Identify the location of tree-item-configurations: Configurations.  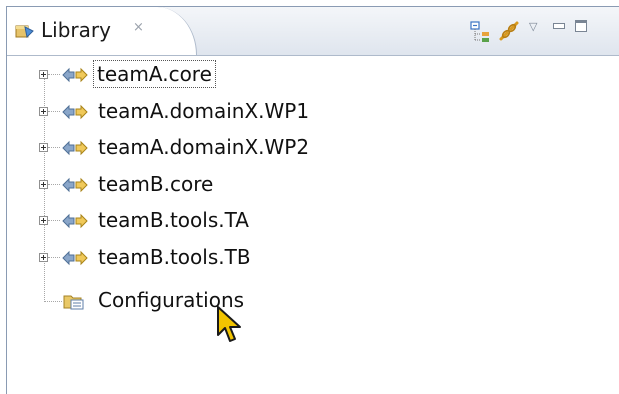
(307, 301).